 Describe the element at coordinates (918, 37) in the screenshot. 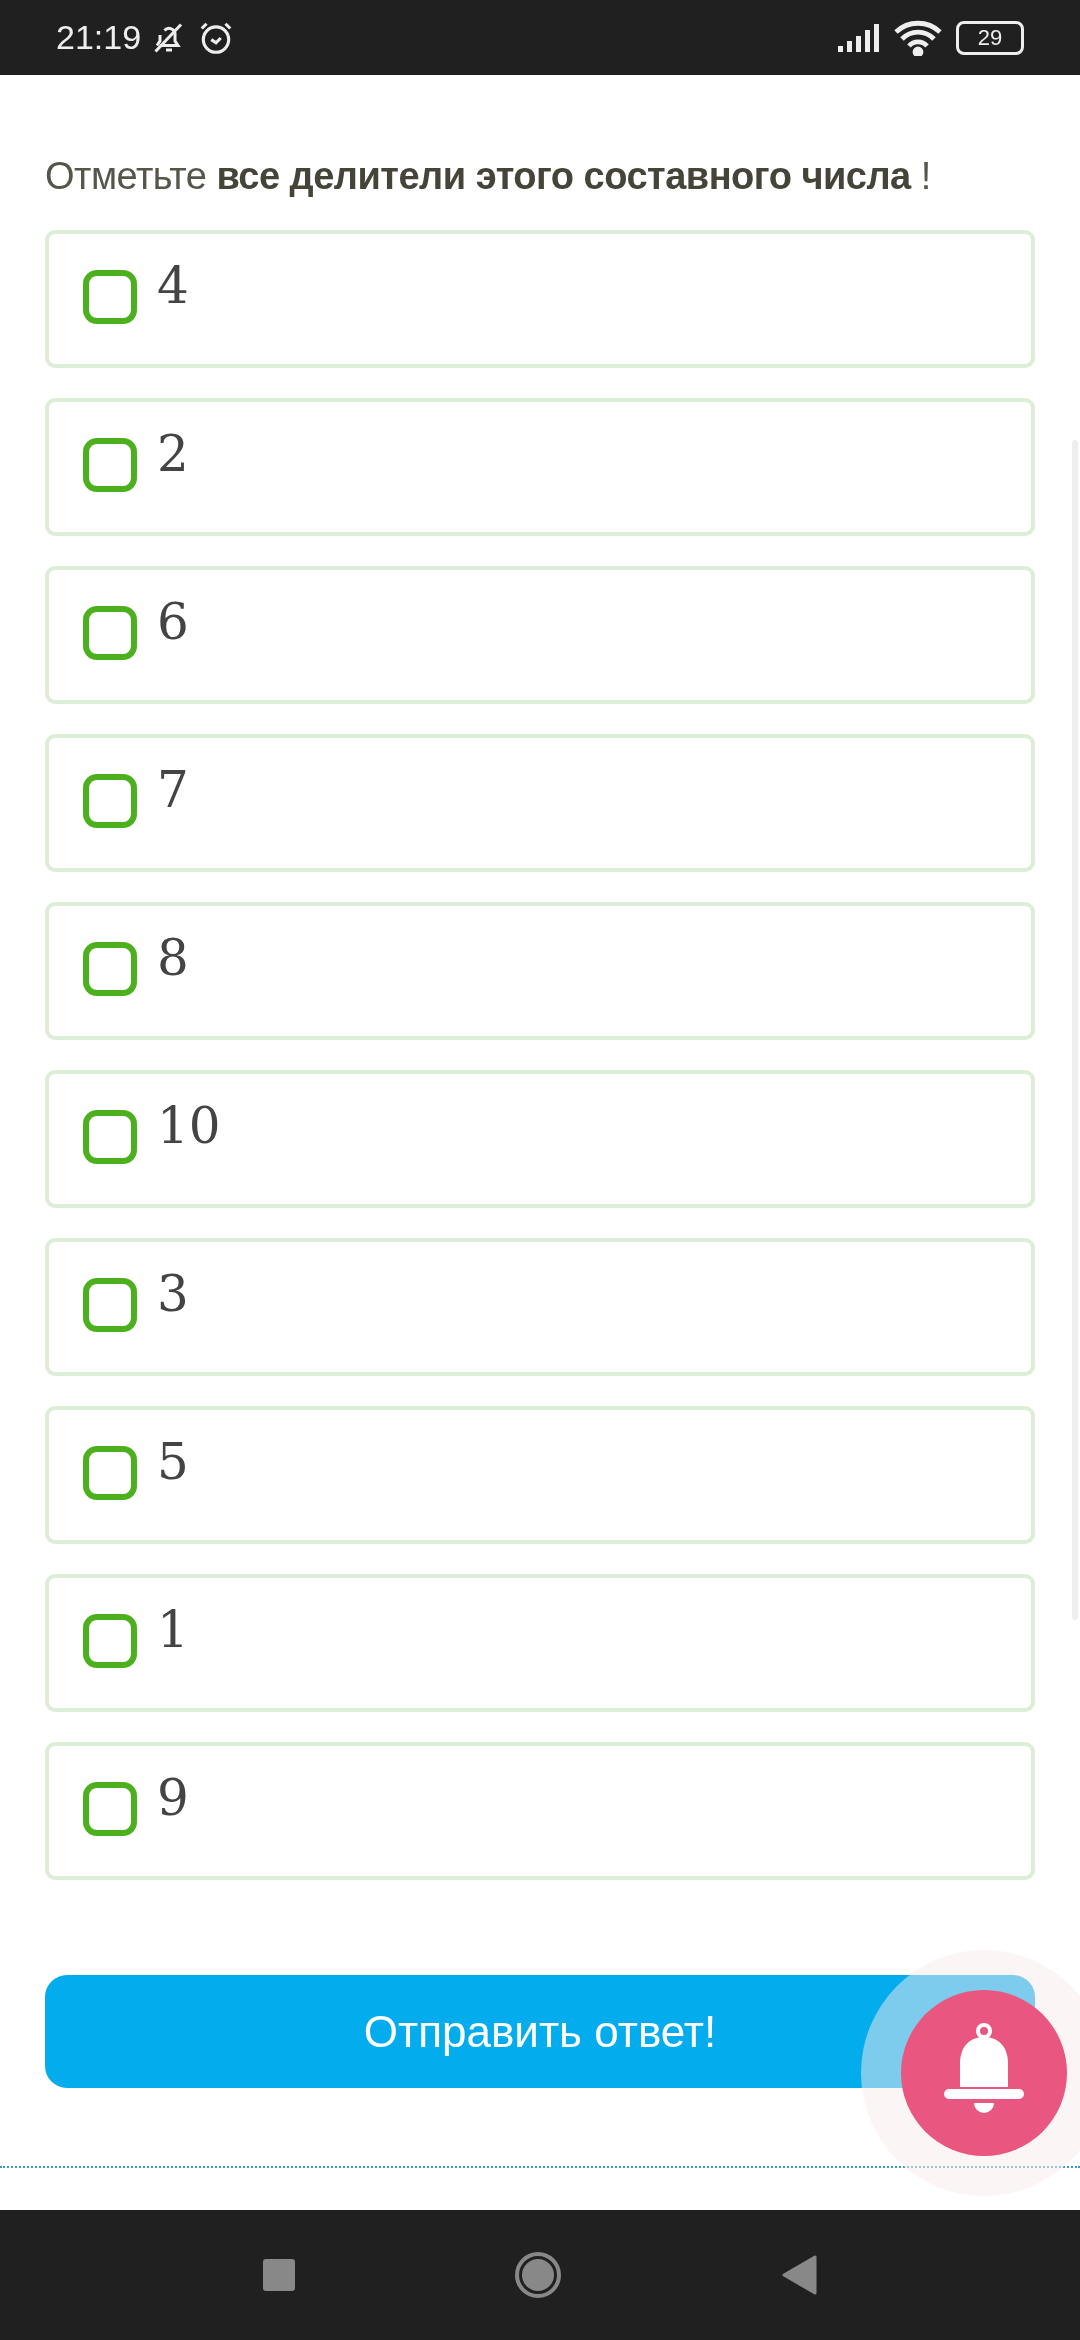

I see `wifi-icon` at that location.